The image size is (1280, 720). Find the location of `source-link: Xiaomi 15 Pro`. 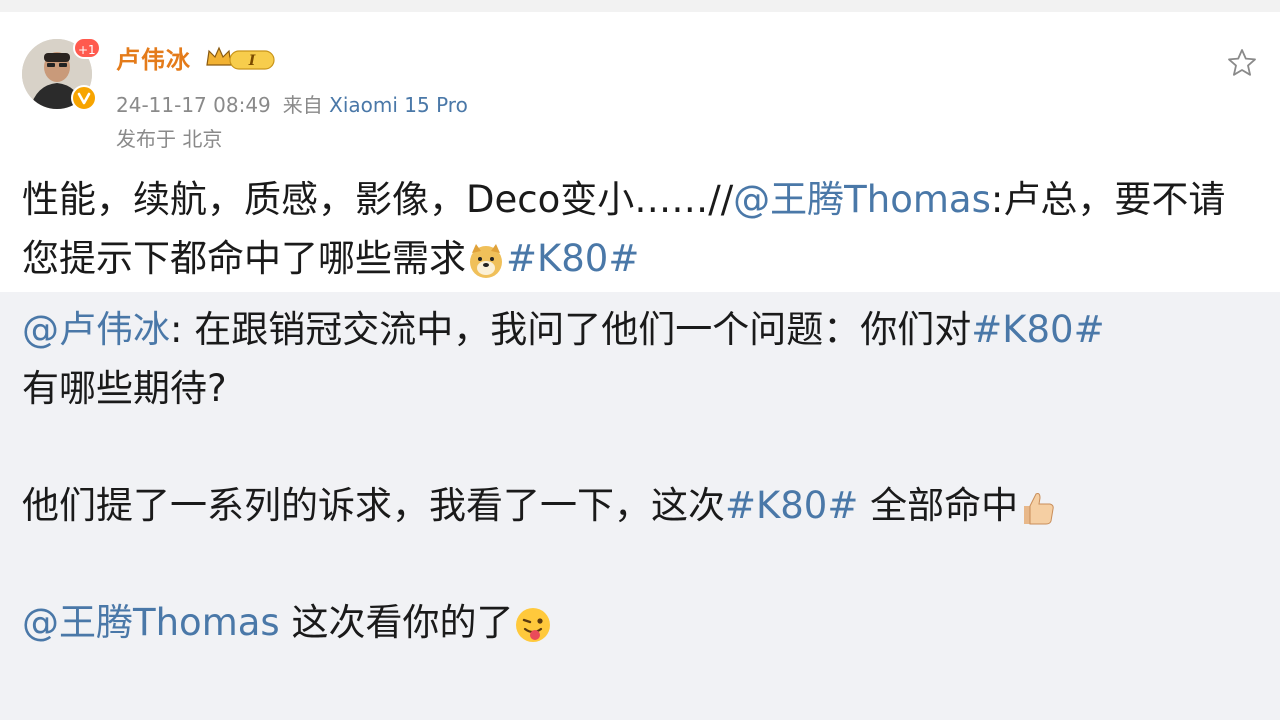

source-link: Xiaomi 15 Pro is located at coordinates (398, 105).